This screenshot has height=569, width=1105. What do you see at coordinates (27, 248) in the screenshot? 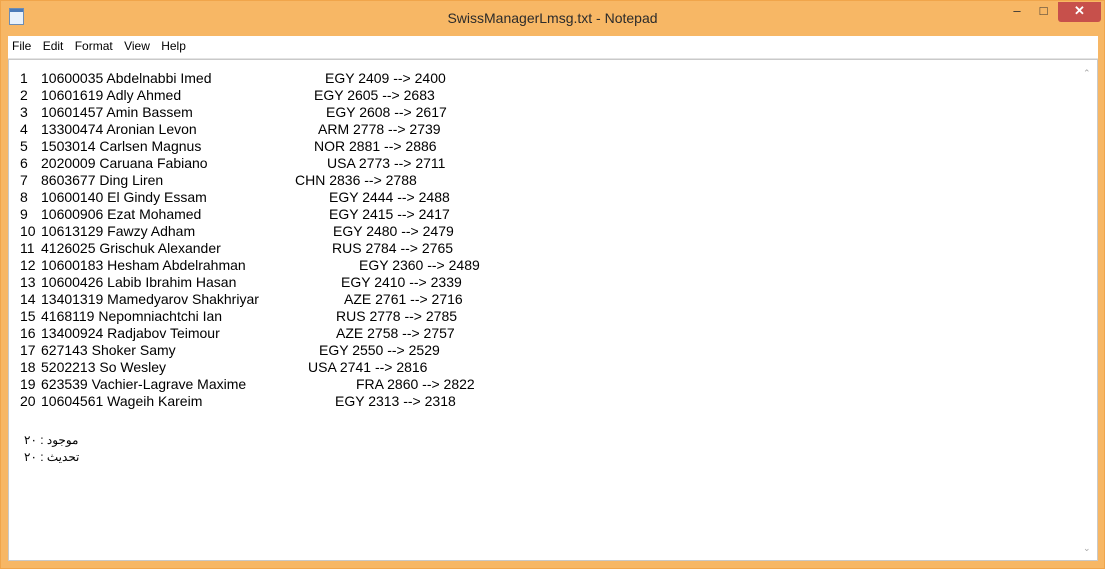
I see `line-number: 11` at bounding box center [27, 248].